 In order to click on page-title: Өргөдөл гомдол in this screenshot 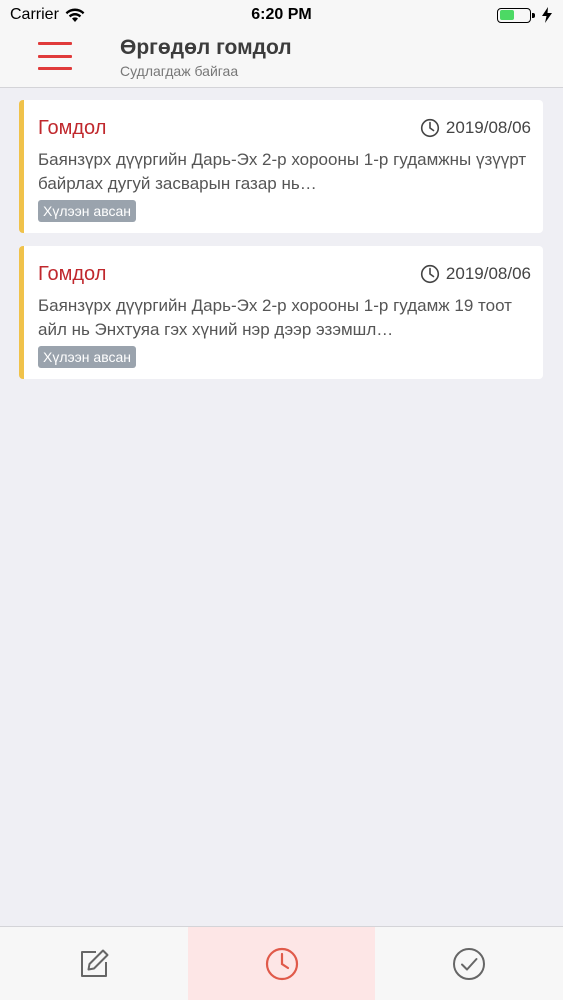, I will do `click(206, 47)`.